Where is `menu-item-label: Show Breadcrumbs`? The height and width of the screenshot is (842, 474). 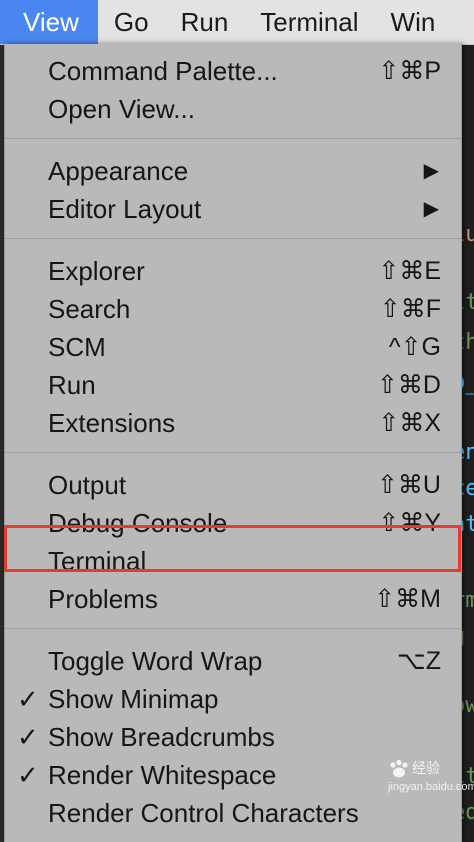
menu-item-label: Show Breadcrumbs is located at coordinates (161, 737).